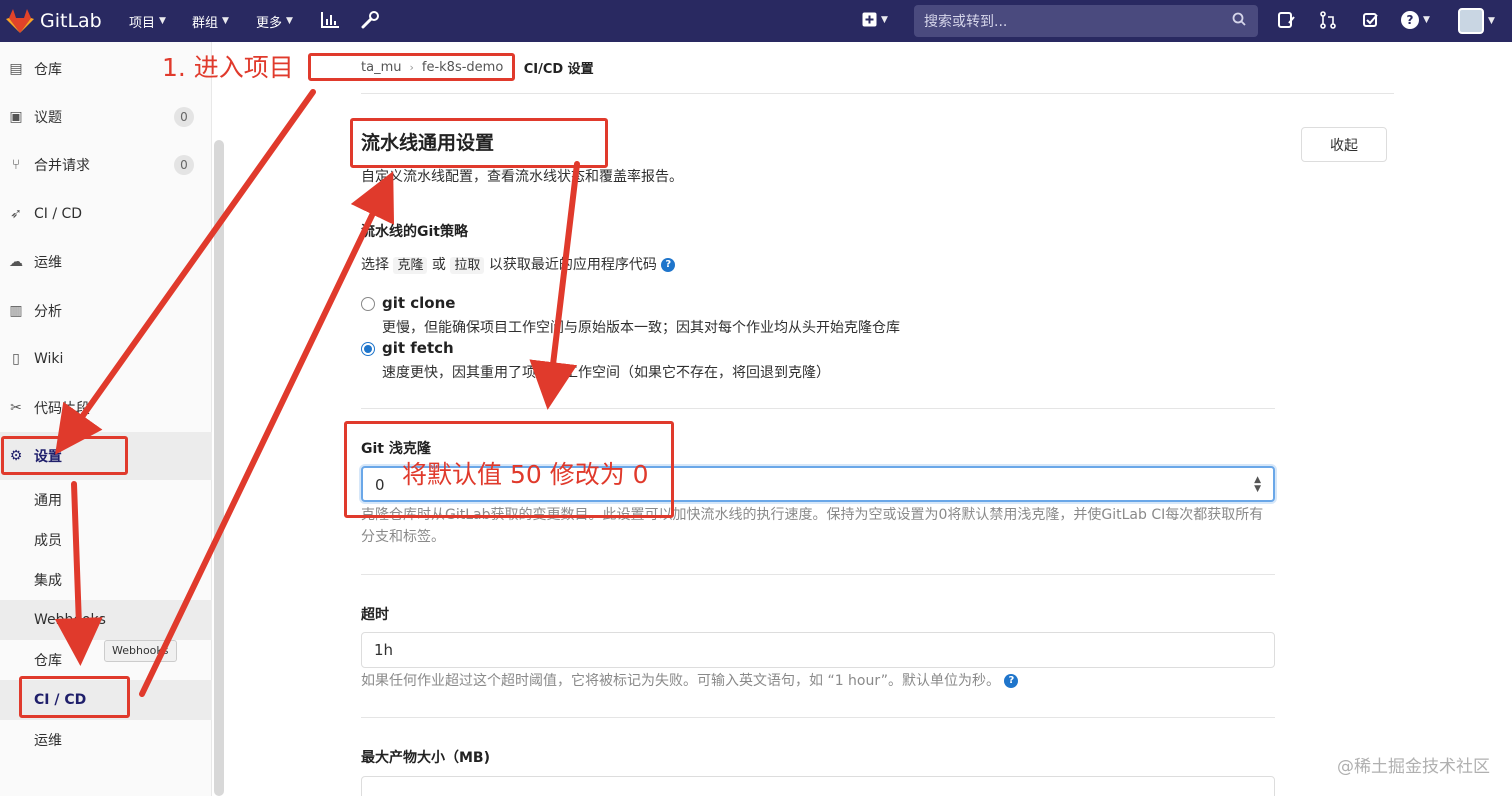 This screenshot has width=1512, height=796. Describe the element at coordinates (818, 786) in the screenshot. I see `artifact-size-input` at that location.